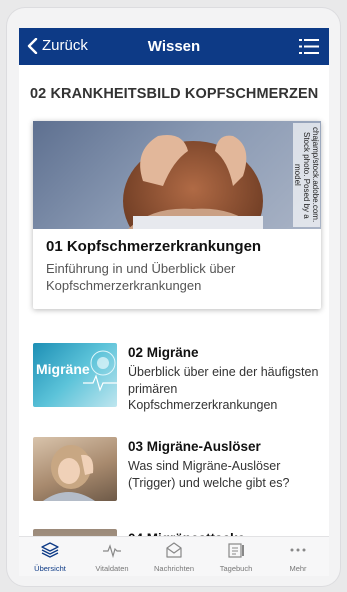  I want to click on woman-headache-graphic, so click(69, 473).